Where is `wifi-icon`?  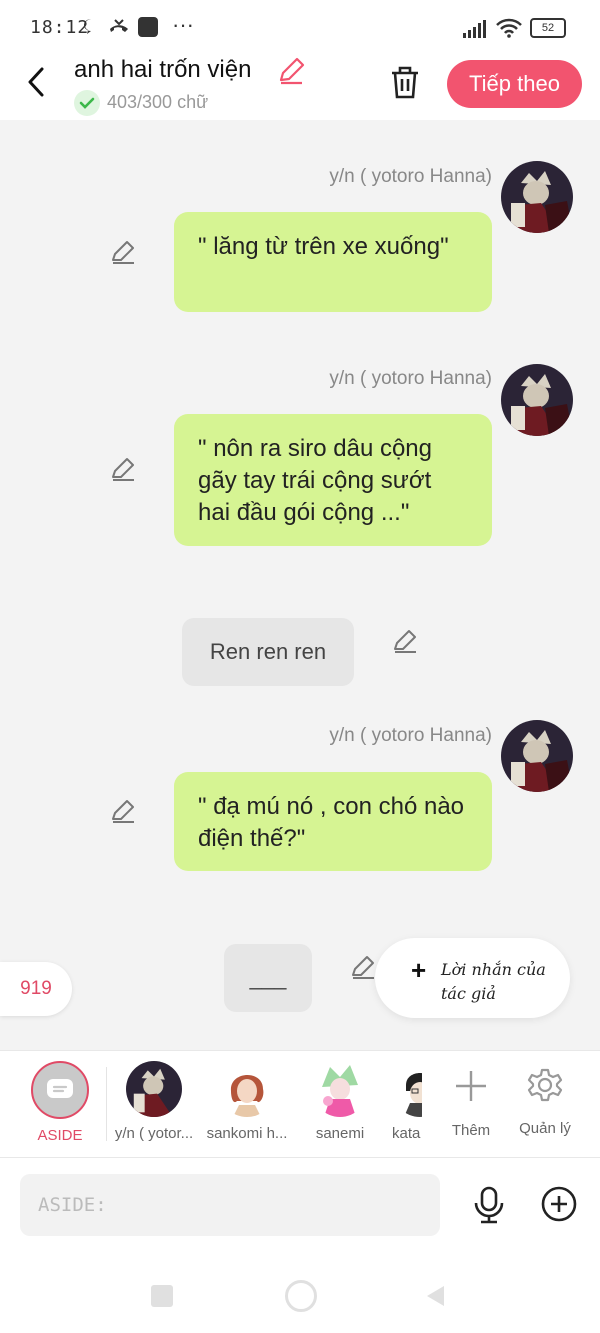 wifi-icon is located at coordinates (509, 28).